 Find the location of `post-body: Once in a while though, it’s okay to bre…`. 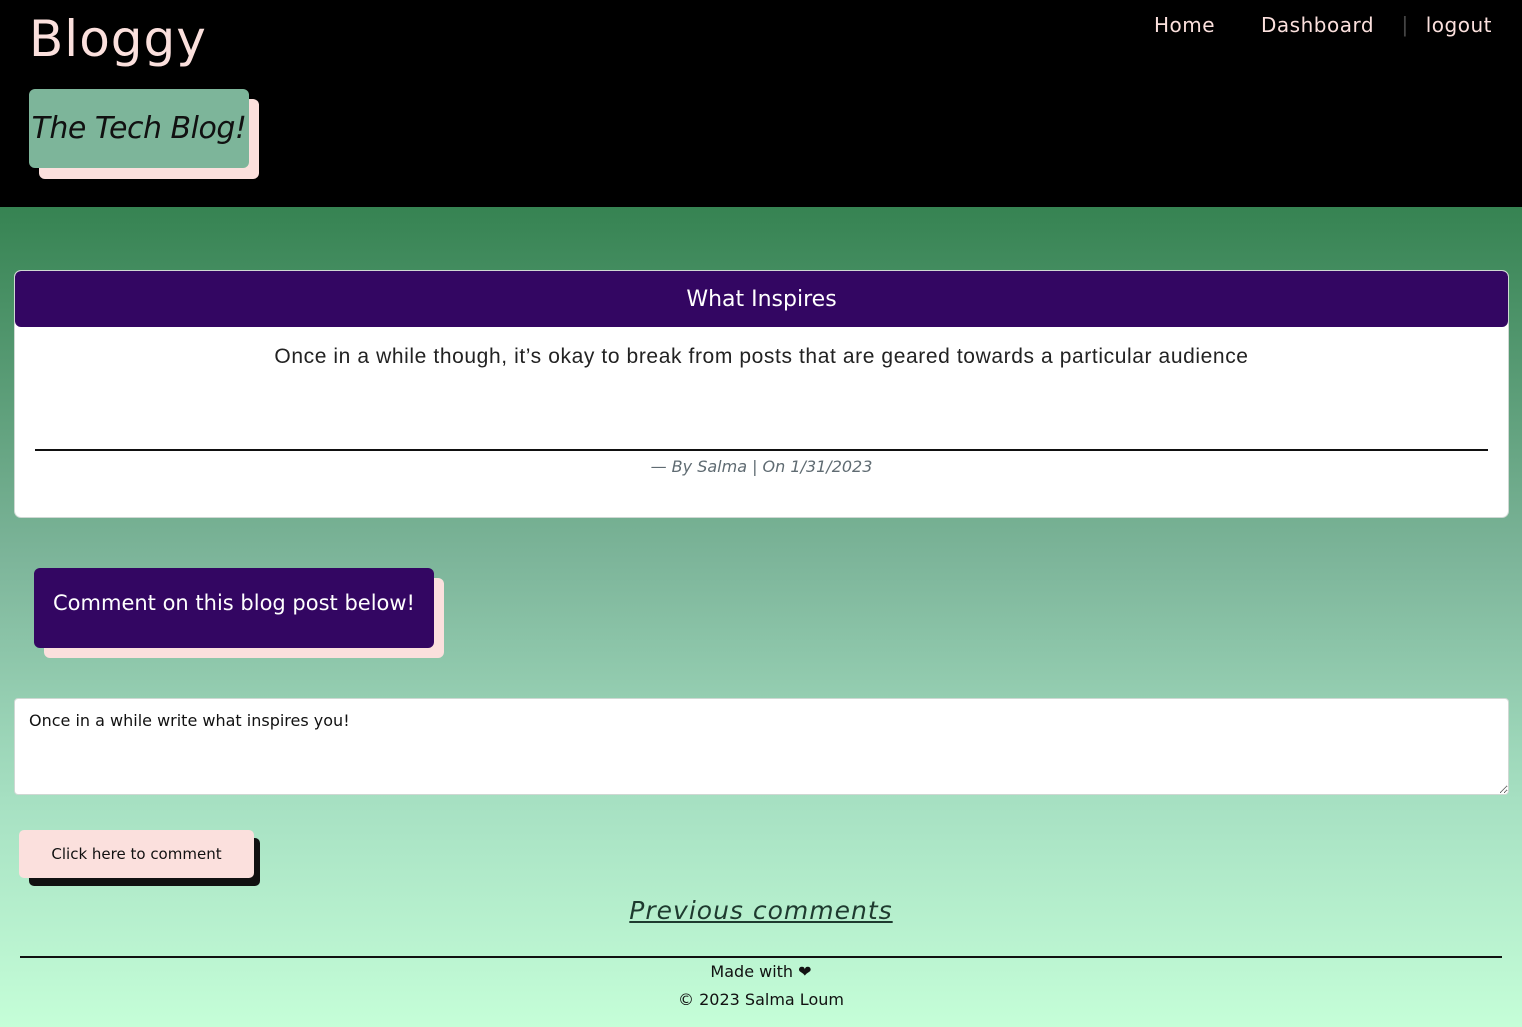

post-body: Once in a while though, it’s okay to bre… is located at coordinates (761, 356).